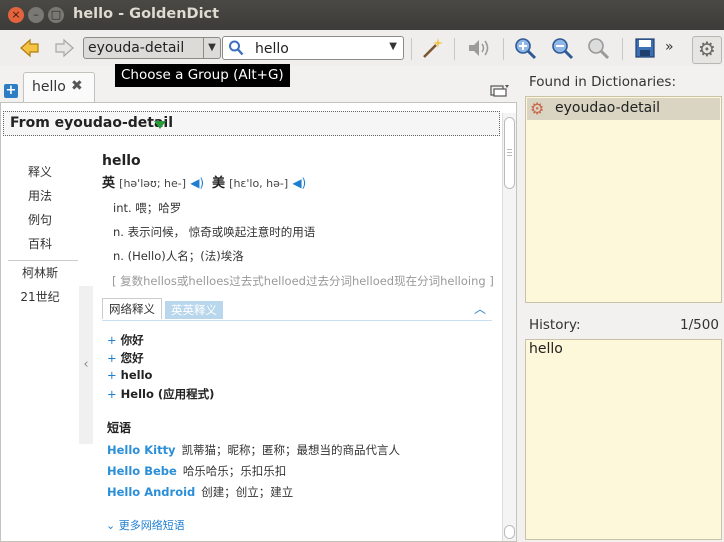  What do you see at coordinates (36, 15) in the screenshot?
I see `minimize-window-button: –` at bounding box center [36, 15].